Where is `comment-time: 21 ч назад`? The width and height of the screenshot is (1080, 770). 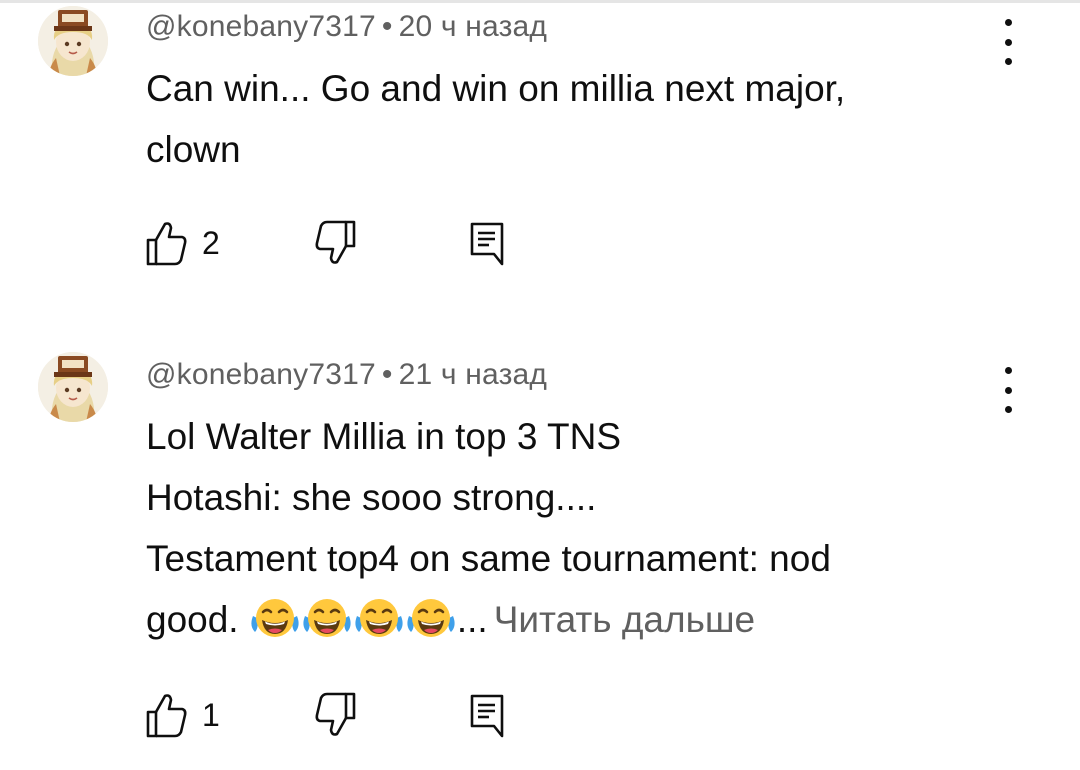
comment-time: 21 ч назад is located at coordinates (473, 374).